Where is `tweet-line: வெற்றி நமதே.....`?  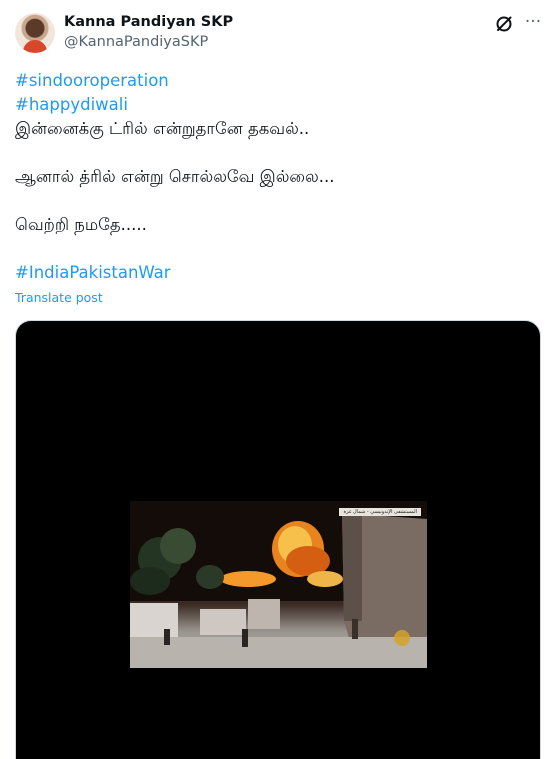
tweet-line: வெற்றி நமதே..... is located at coordinates (81, 224).